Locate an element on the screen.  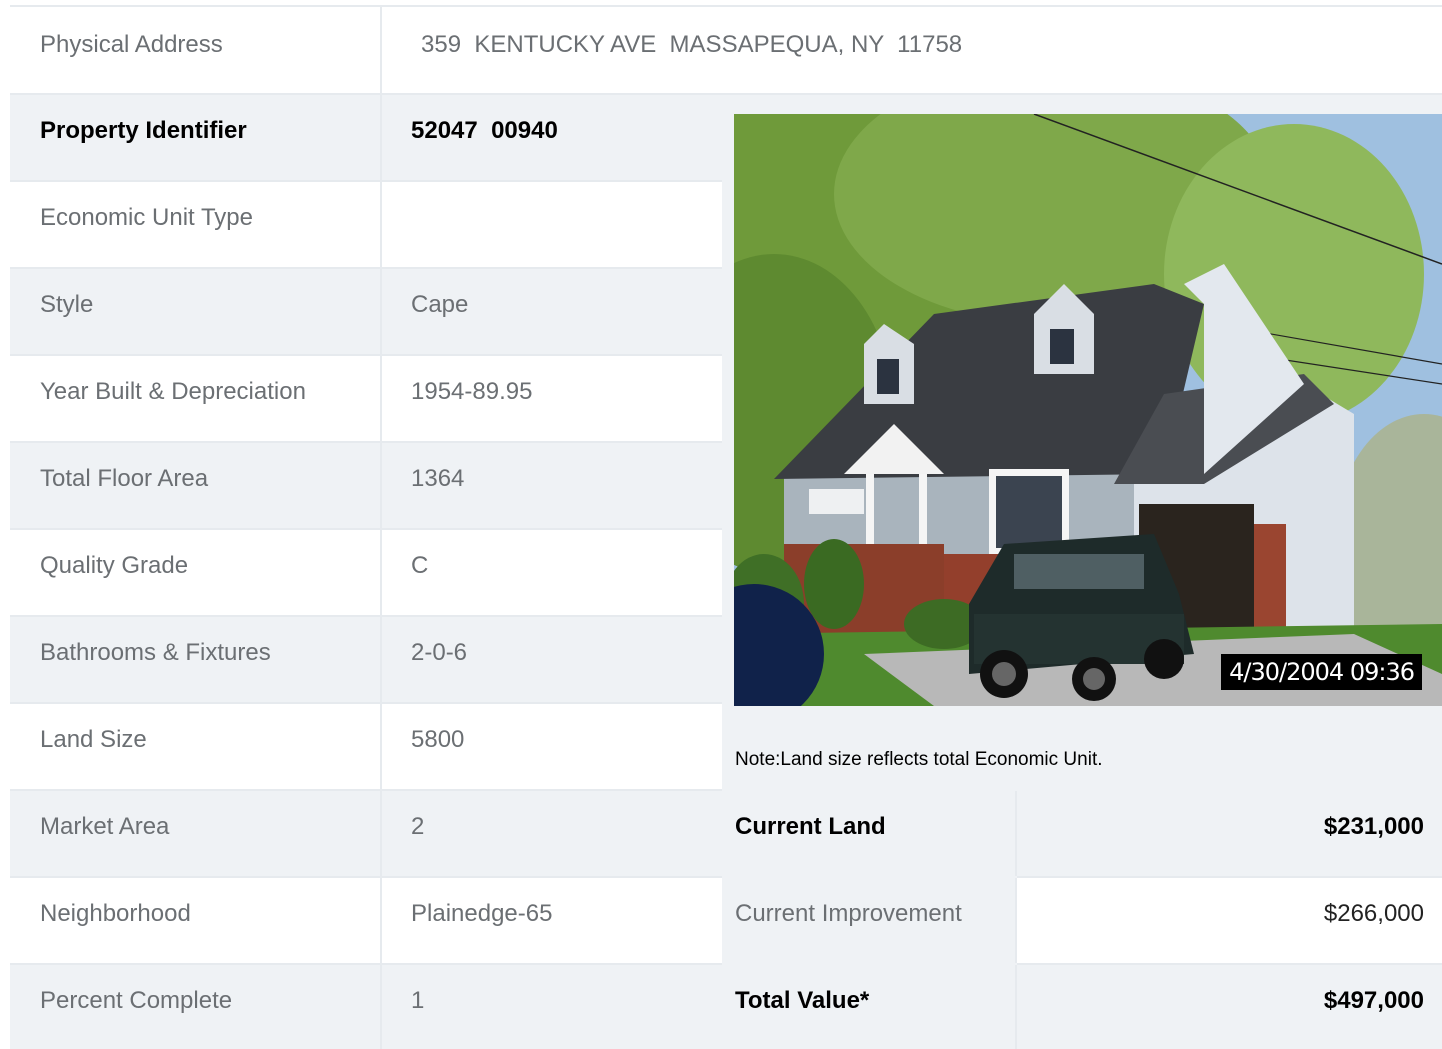
neighborhood-label: Neighborhood is located at coordinates (115, 913).